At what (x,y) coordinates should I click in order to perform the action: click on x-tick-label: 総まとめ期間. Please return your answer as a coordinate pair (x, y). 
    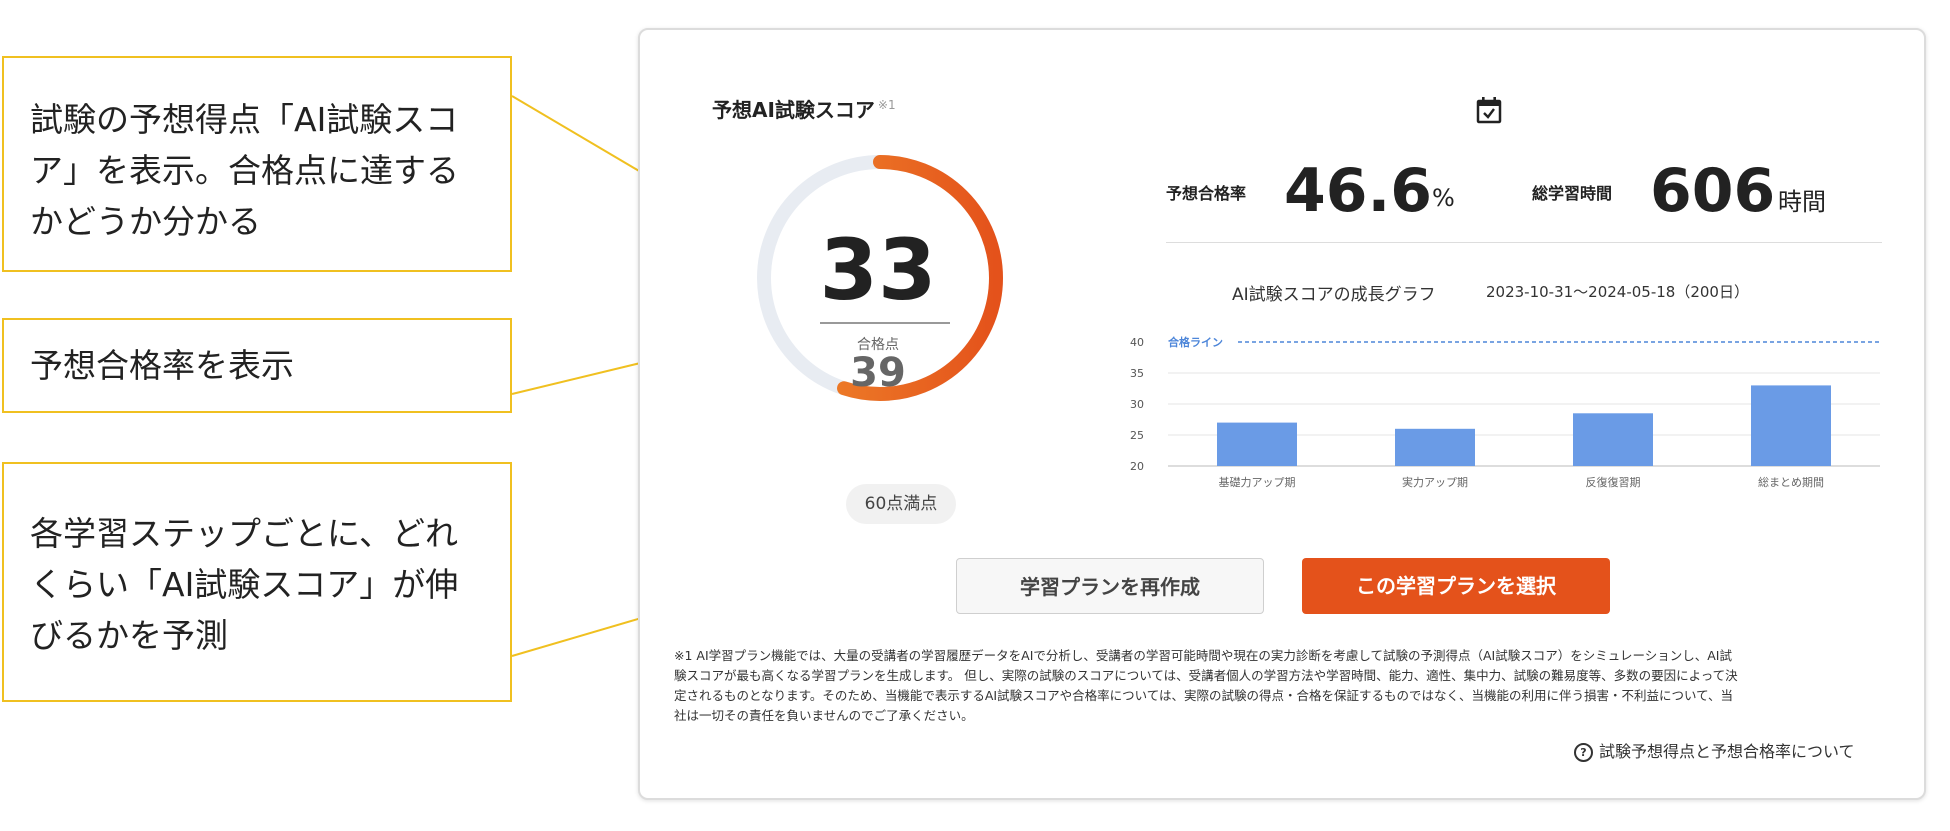
    Looking at the image, I should click on (1791, 482).